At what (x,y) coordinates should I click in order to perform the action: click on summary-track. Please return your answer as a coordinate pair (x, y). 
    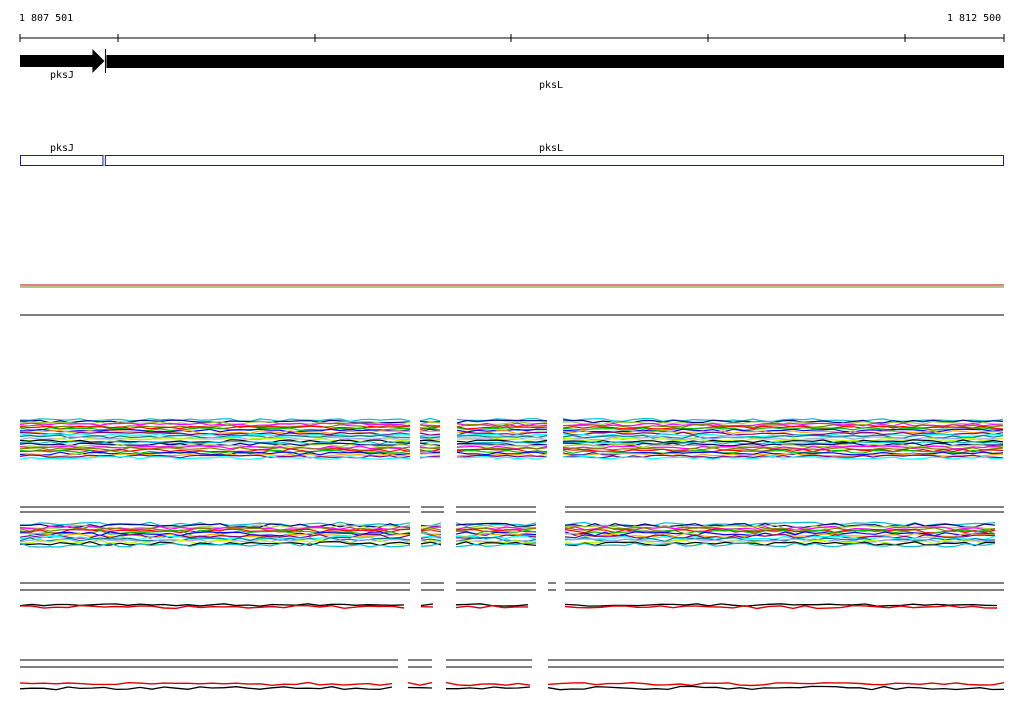
    Looking at the image, I should click on (512, 300).